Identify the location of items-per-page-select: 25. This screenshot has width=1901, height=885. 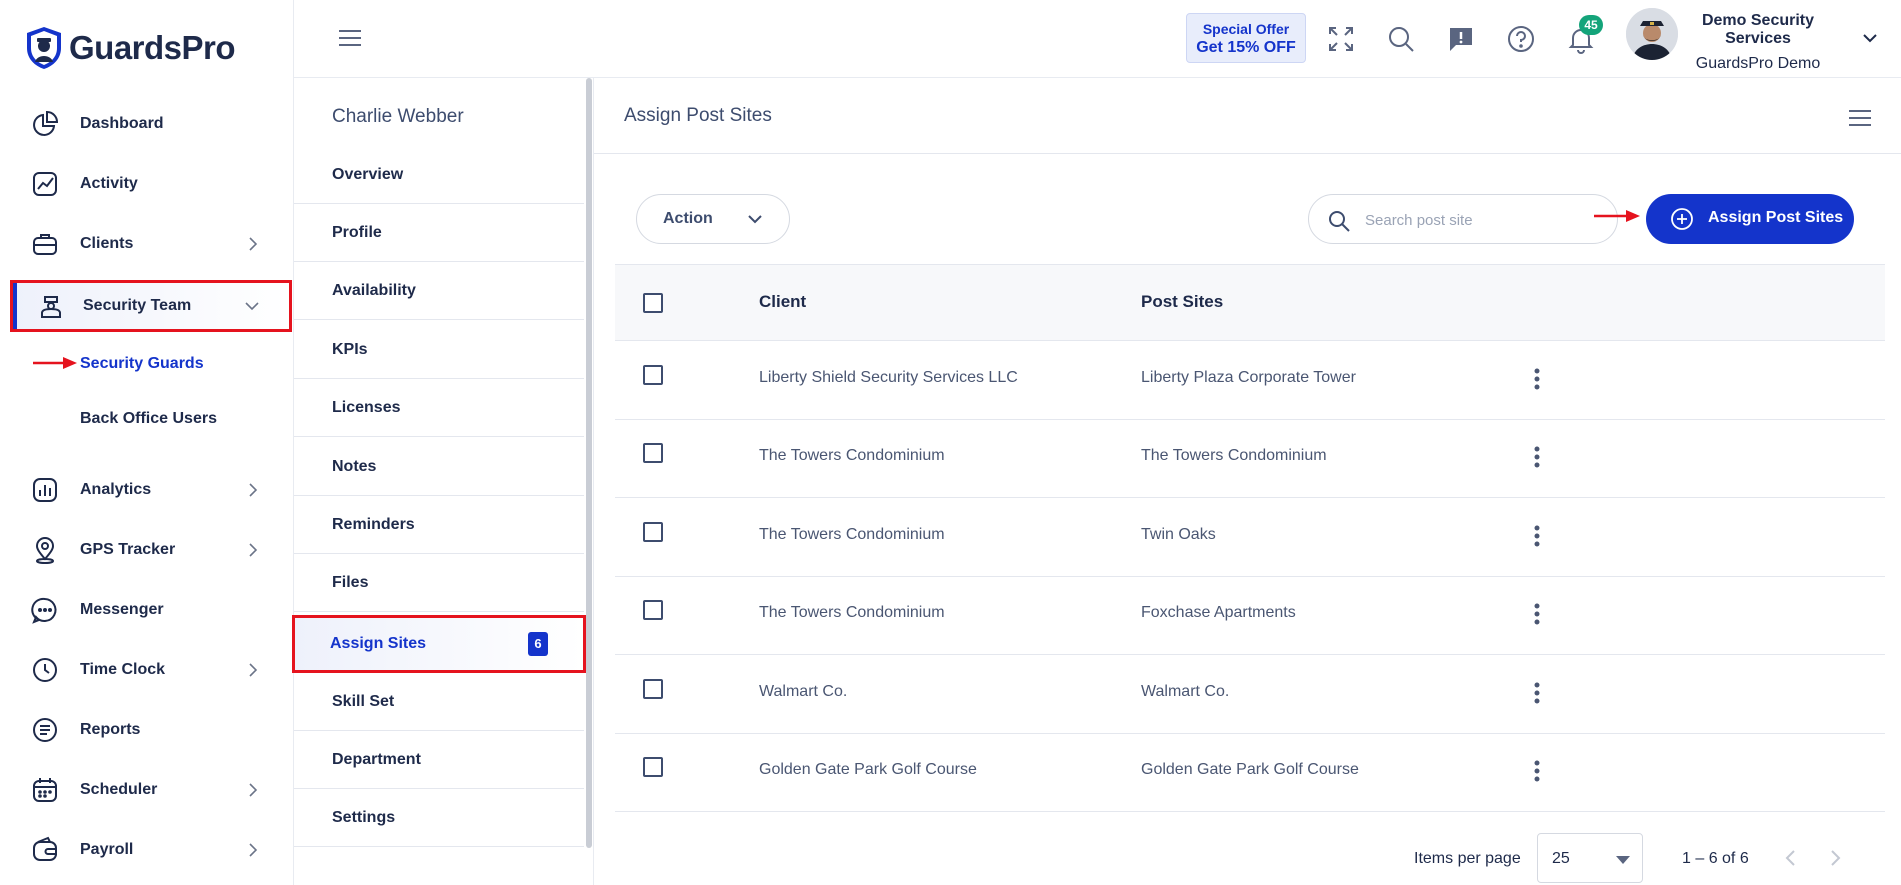
(1590, 858).